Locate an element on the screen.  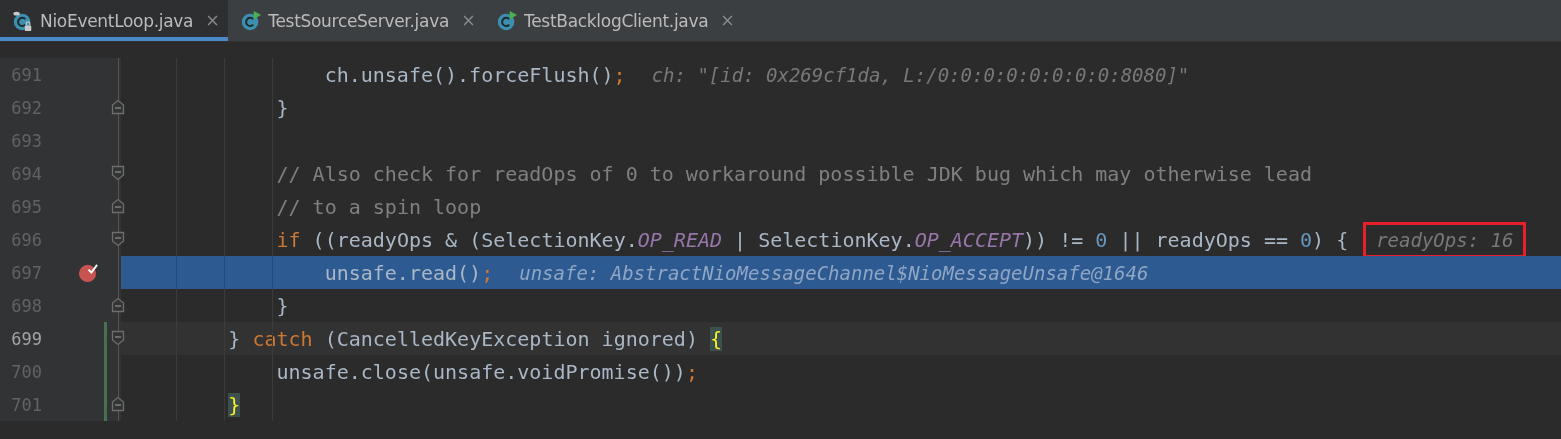
code-line: ch.unsafe().forceFlush(); is located at coordinates (475, 74).